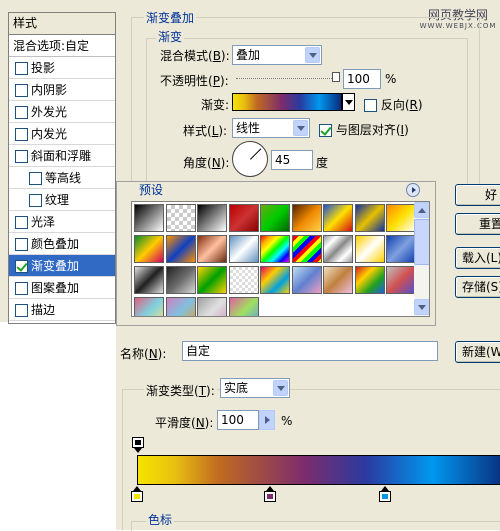 The height and width of the screenshot is (531, 500). I want to click on align-hotkey: I, so click(402, 130).